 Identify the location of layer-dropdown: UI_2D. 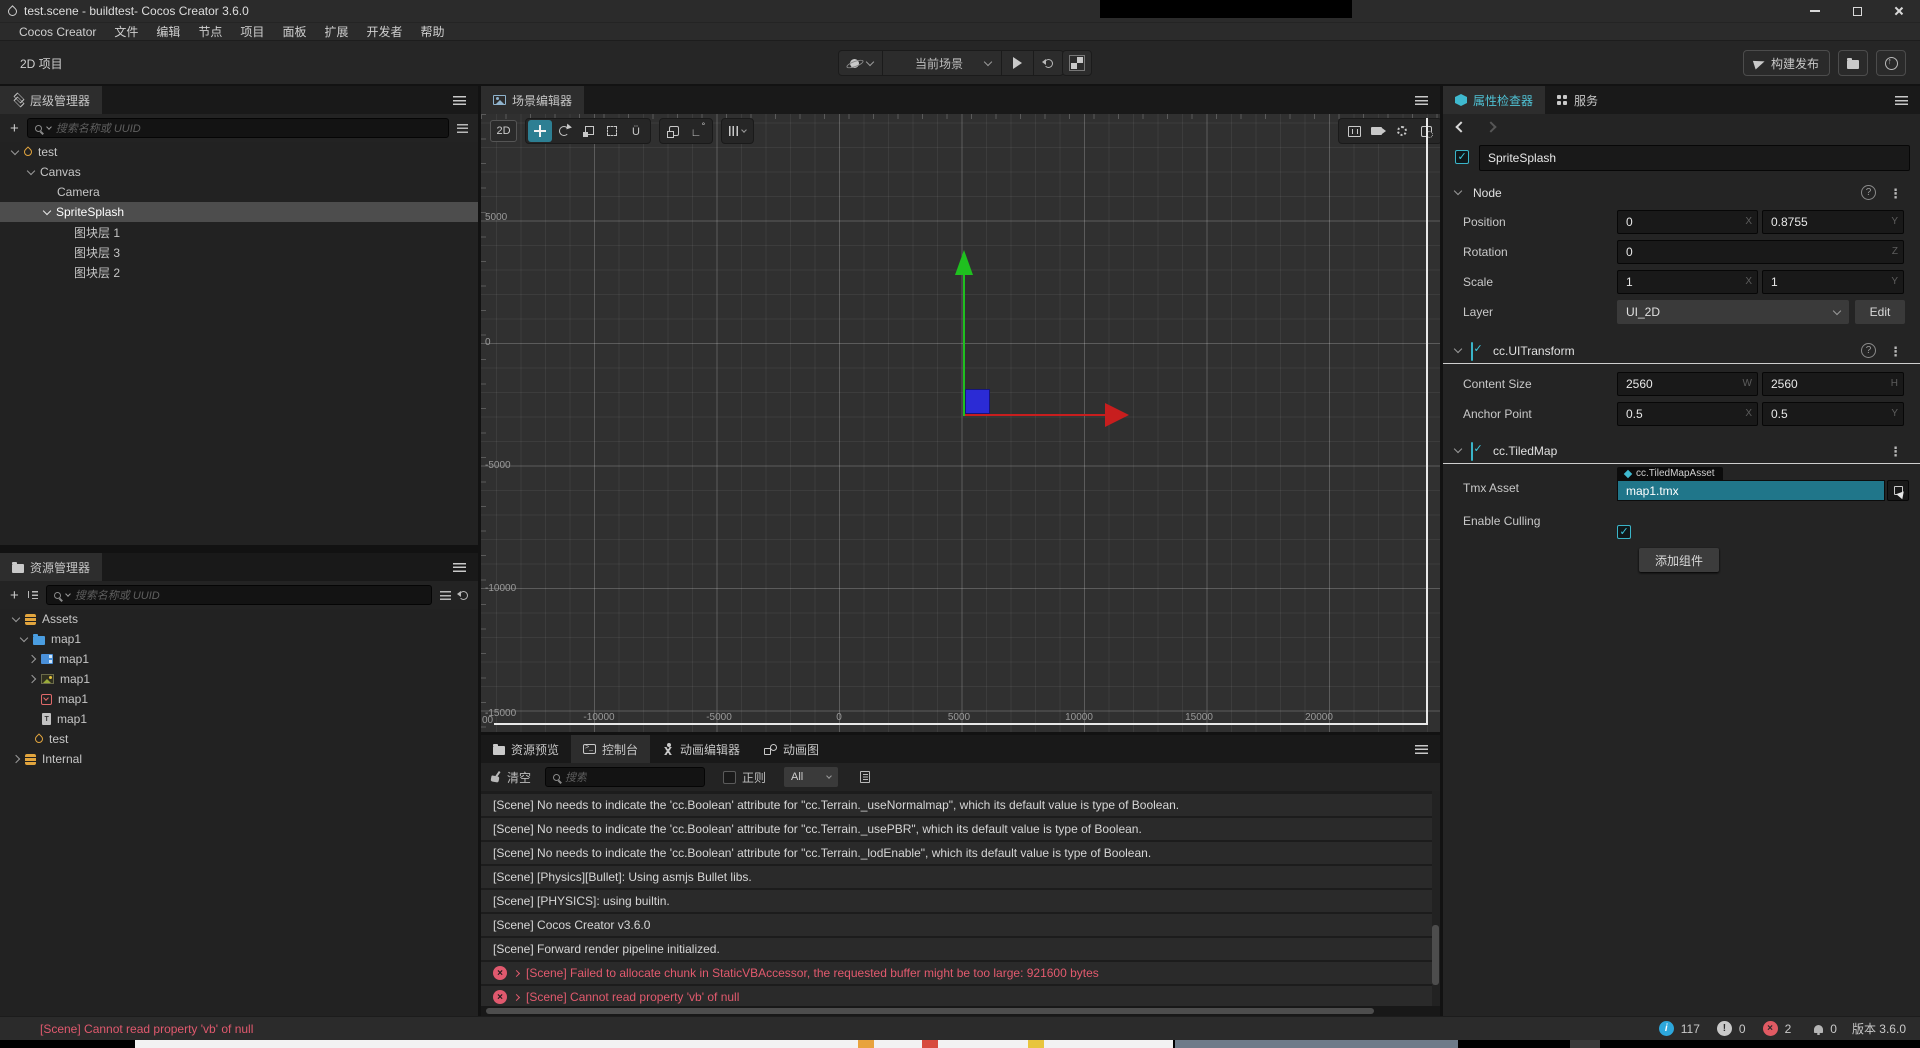
(1733, 312).